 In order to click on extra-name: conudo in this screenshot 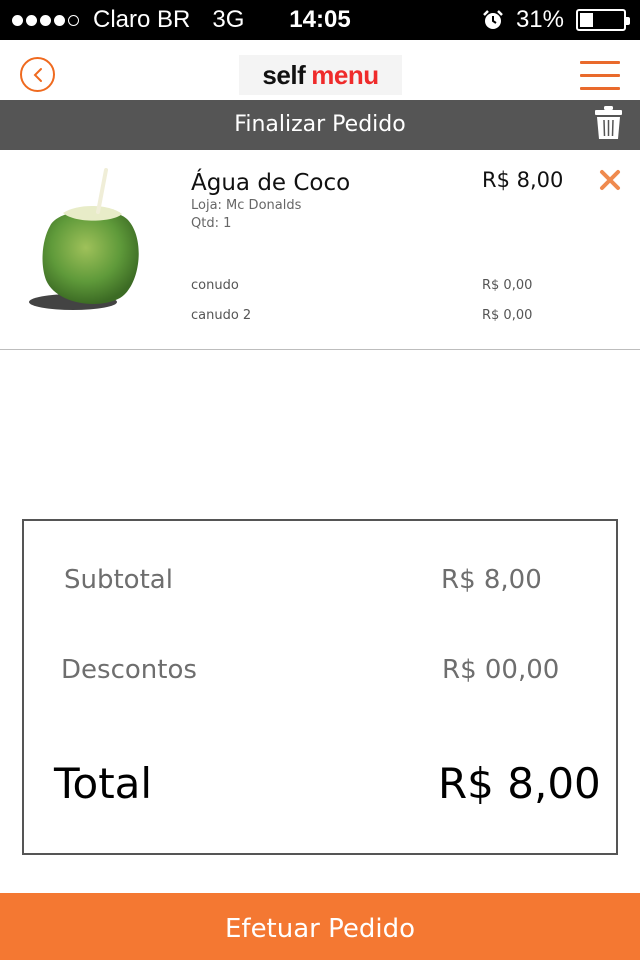, I will do `click(215, 285)`.